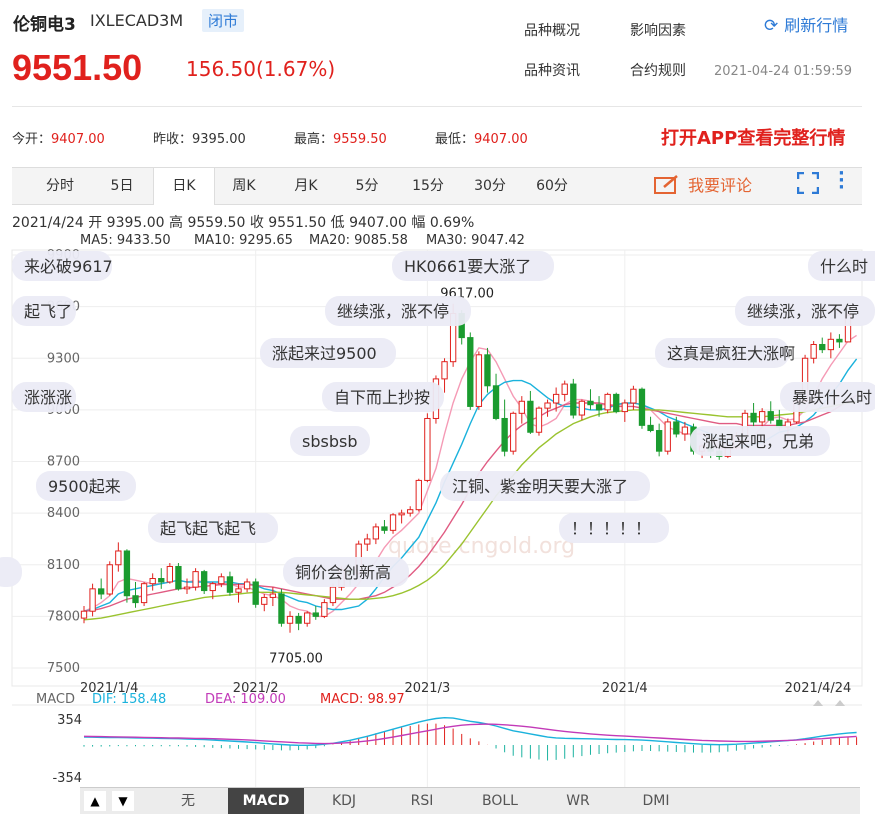 The height and width of the screenshot is (816, 875). What do you see at coordinates (188, 801) in the screenshot?
I see `indicator-tab-none: 无` at bounding box center [188, 801].